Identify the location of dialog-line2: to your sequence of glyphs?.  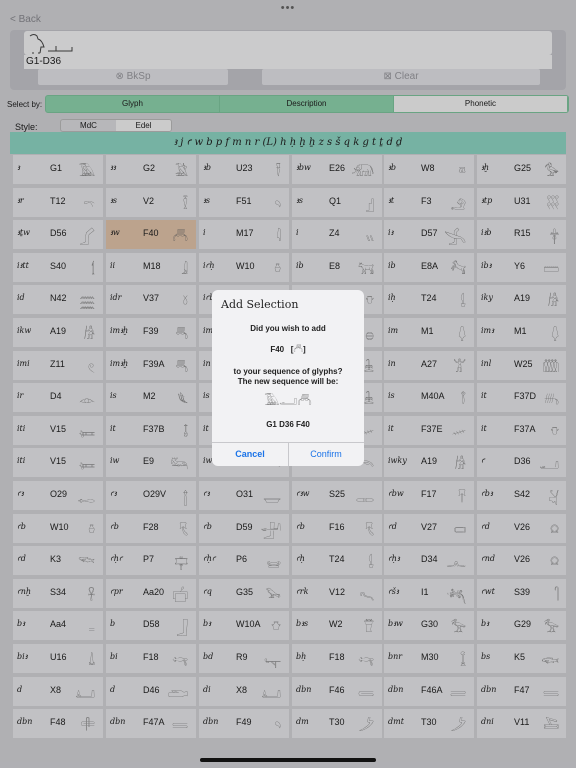
(288, 371).